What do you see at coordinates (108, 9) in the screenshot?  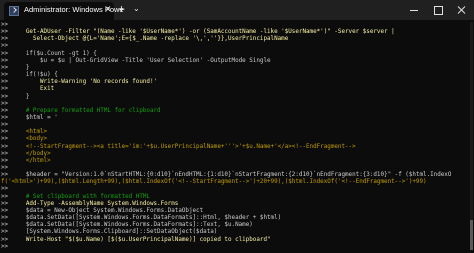 I see `tab-close-icon: ✕` at bounding box center [108, 9].